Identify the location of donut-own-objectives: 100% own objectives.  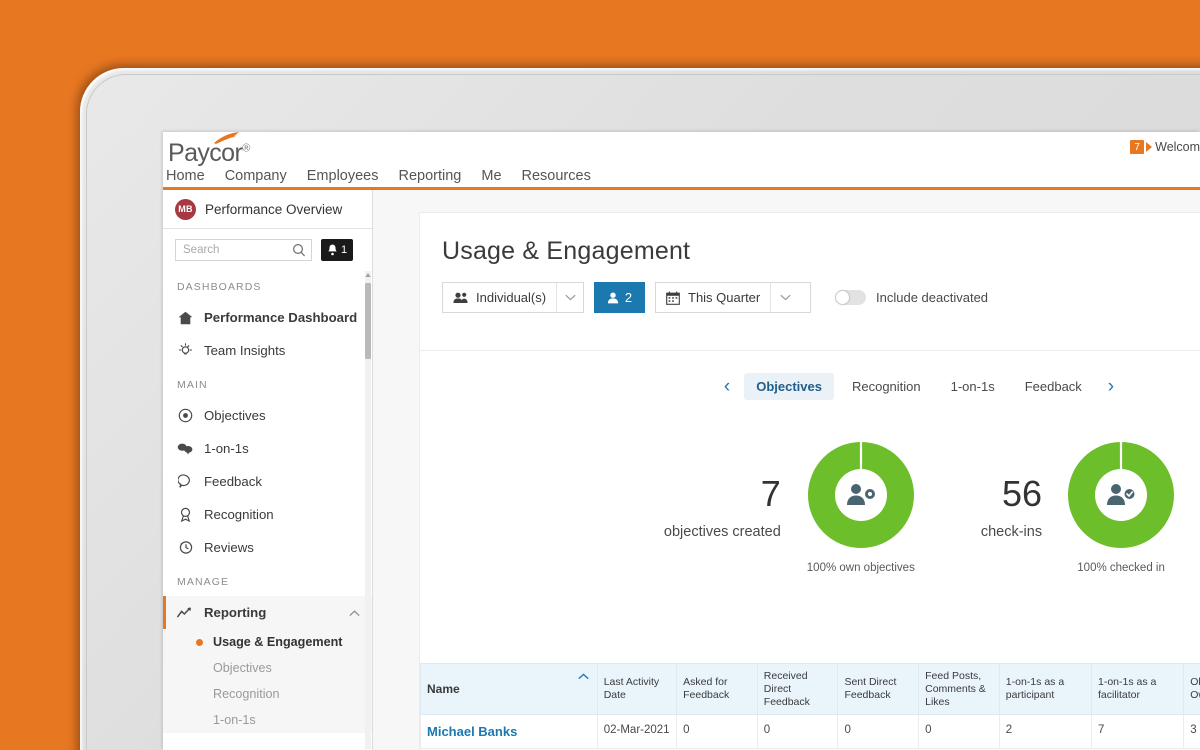
(861, 508).